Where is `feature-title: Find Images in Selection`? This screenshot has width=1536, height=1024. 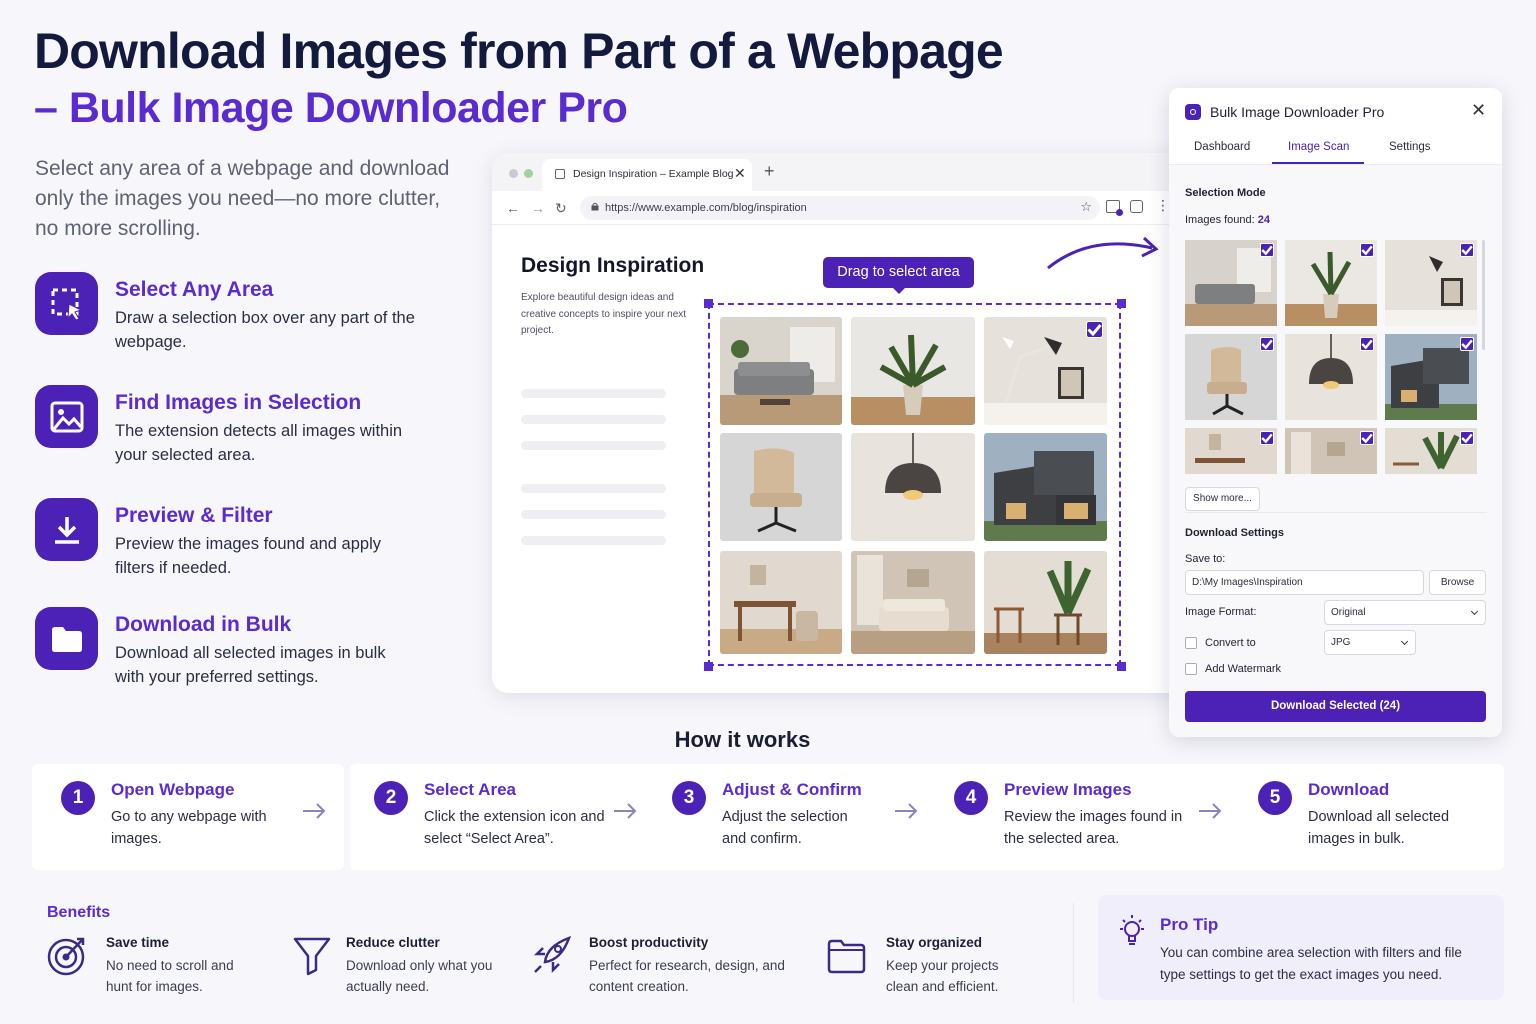
feature-title: Find Images in Selection is located at coordinates (238, 402).